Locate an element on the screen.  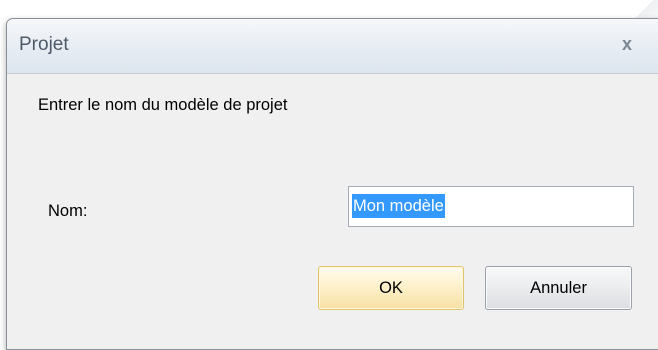
dialog-title: Projet is located at coordinates (44, 44).